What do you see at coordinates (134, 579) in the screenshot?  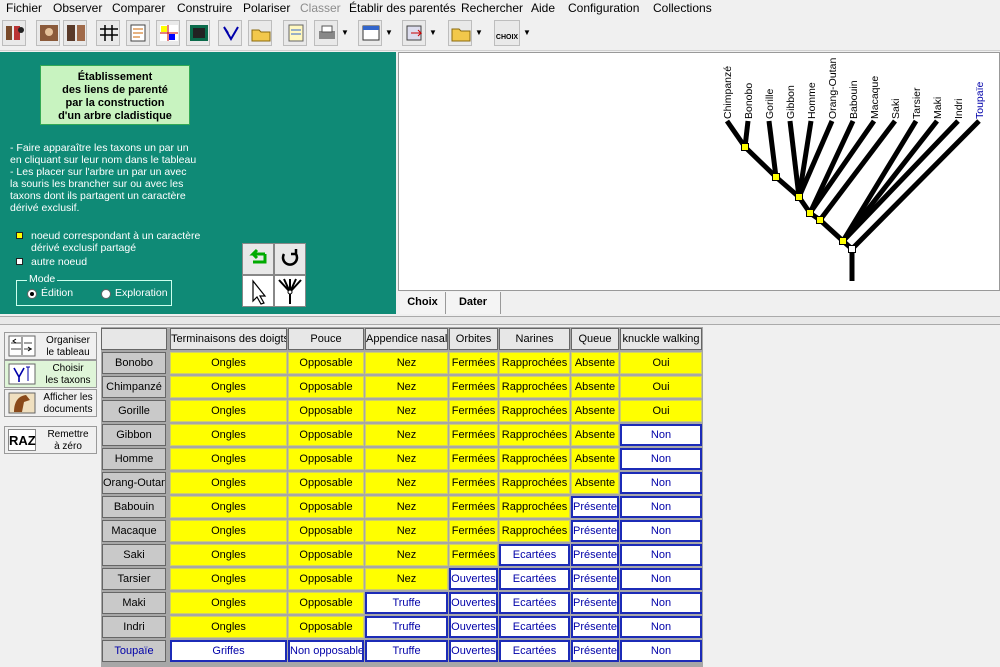 I see `row-header-taxon: Tarsier` at bounding box center [134, 579].